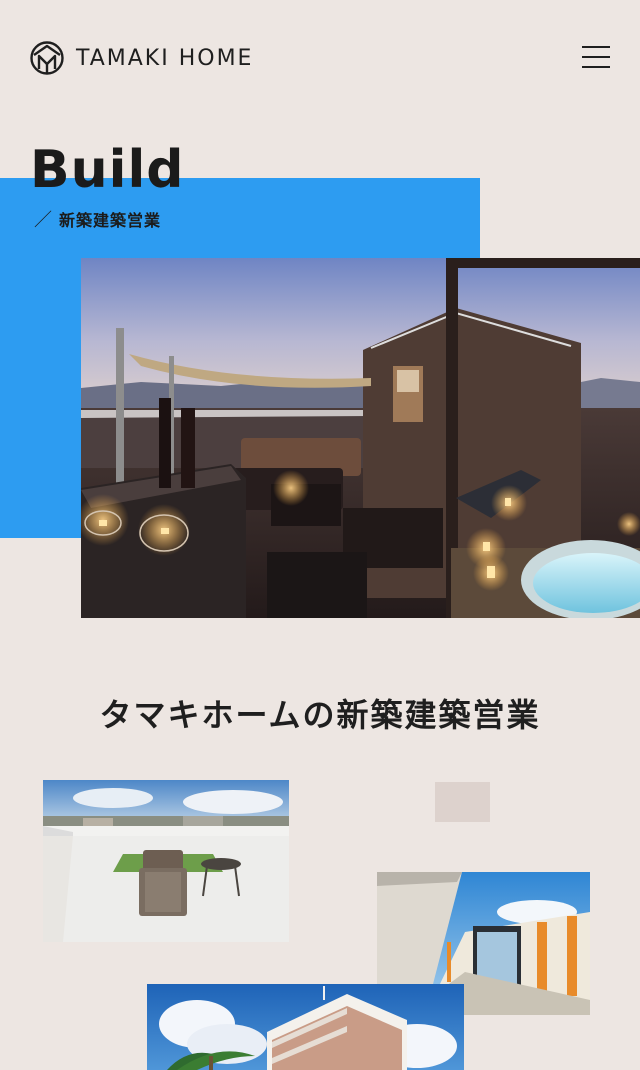  I want to click on rooftop-terrace-photo, so click(166, 861).